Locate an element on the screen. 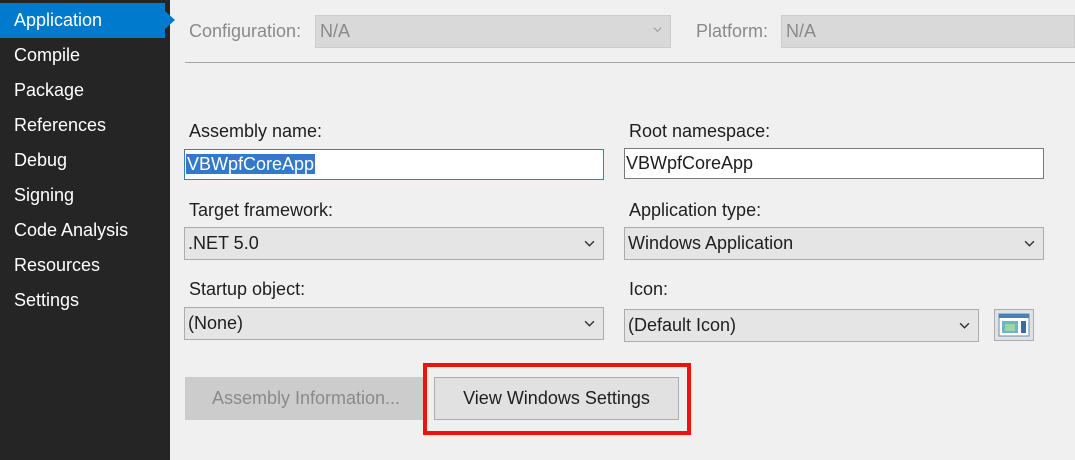 The image size is (1075, 460). app-icon-preview is located at coordinates (1014, 325).